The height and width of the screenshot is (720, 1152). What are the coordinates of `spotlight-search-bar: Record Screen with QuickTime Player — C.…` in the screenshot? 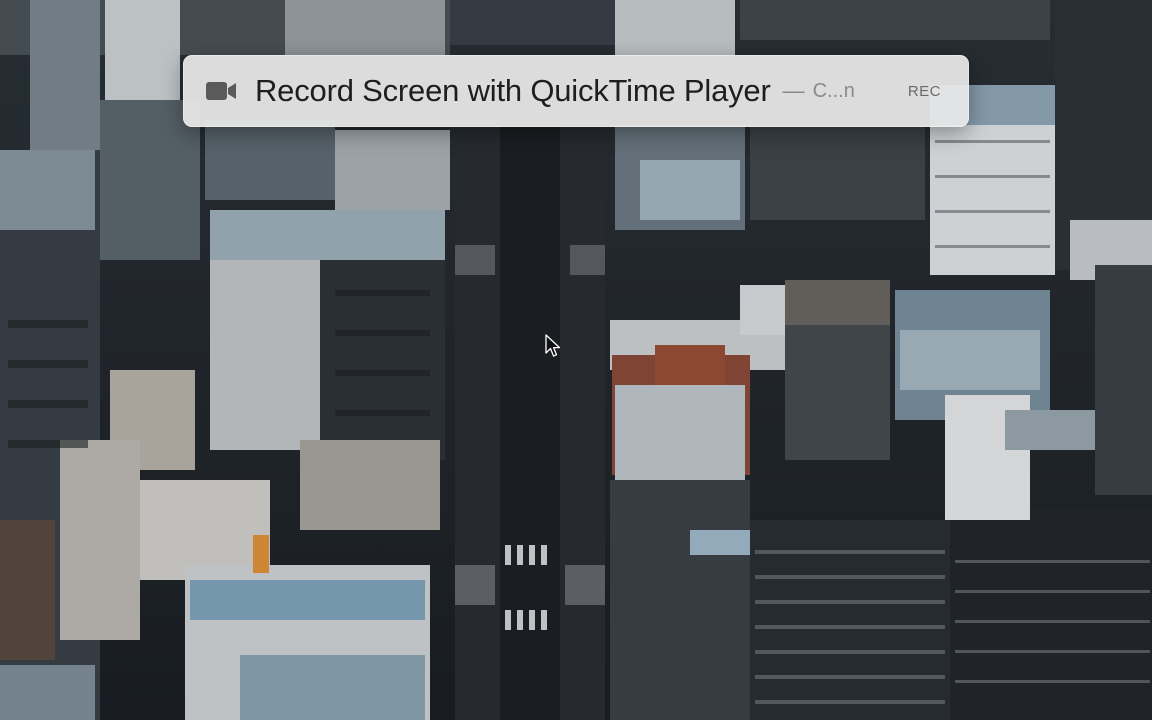 It's located at (576, 91).